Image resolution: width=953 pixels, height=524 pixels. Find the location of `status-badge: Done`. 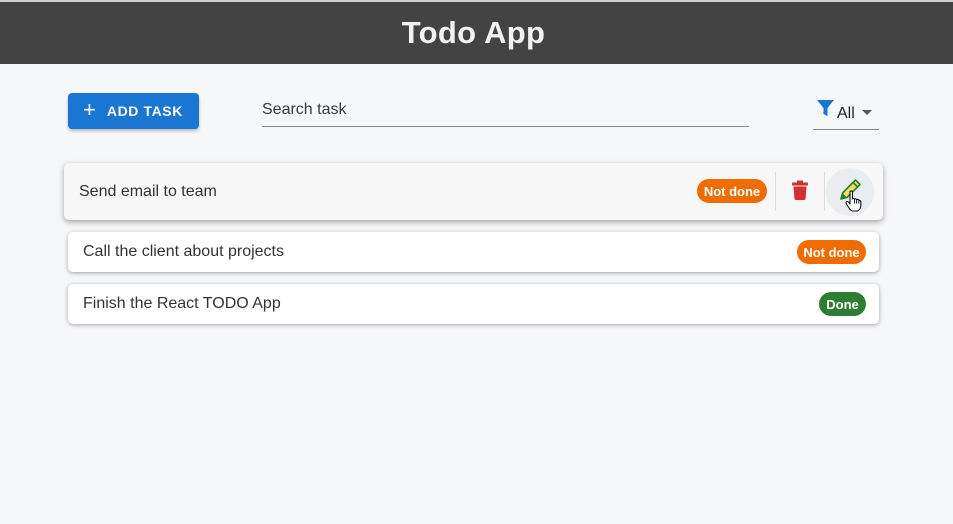

status-badge: Done is located at coordinates (842, 304).